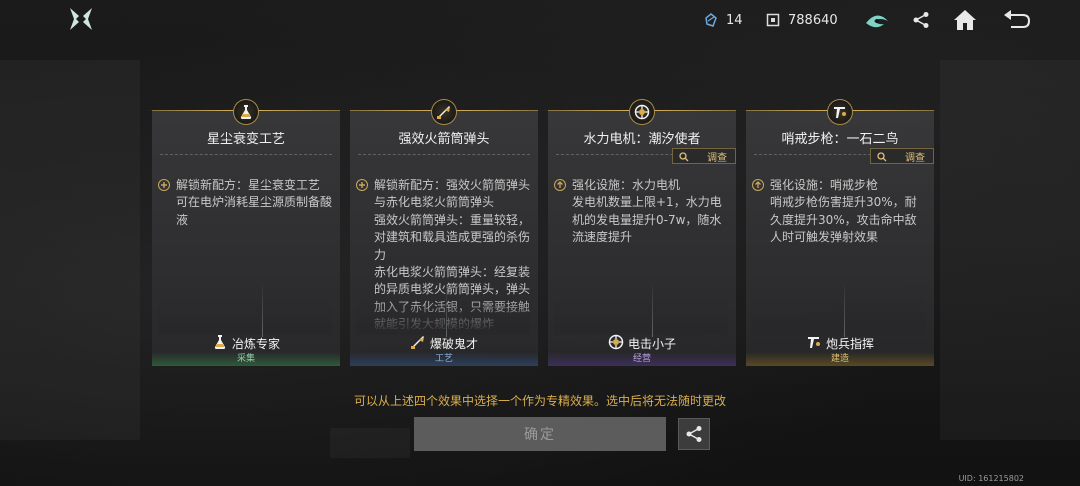 Image resolution: width=1080 pixels, height=486 pixels. I want to click on top-bar: 14 788640, so click(540, 20).